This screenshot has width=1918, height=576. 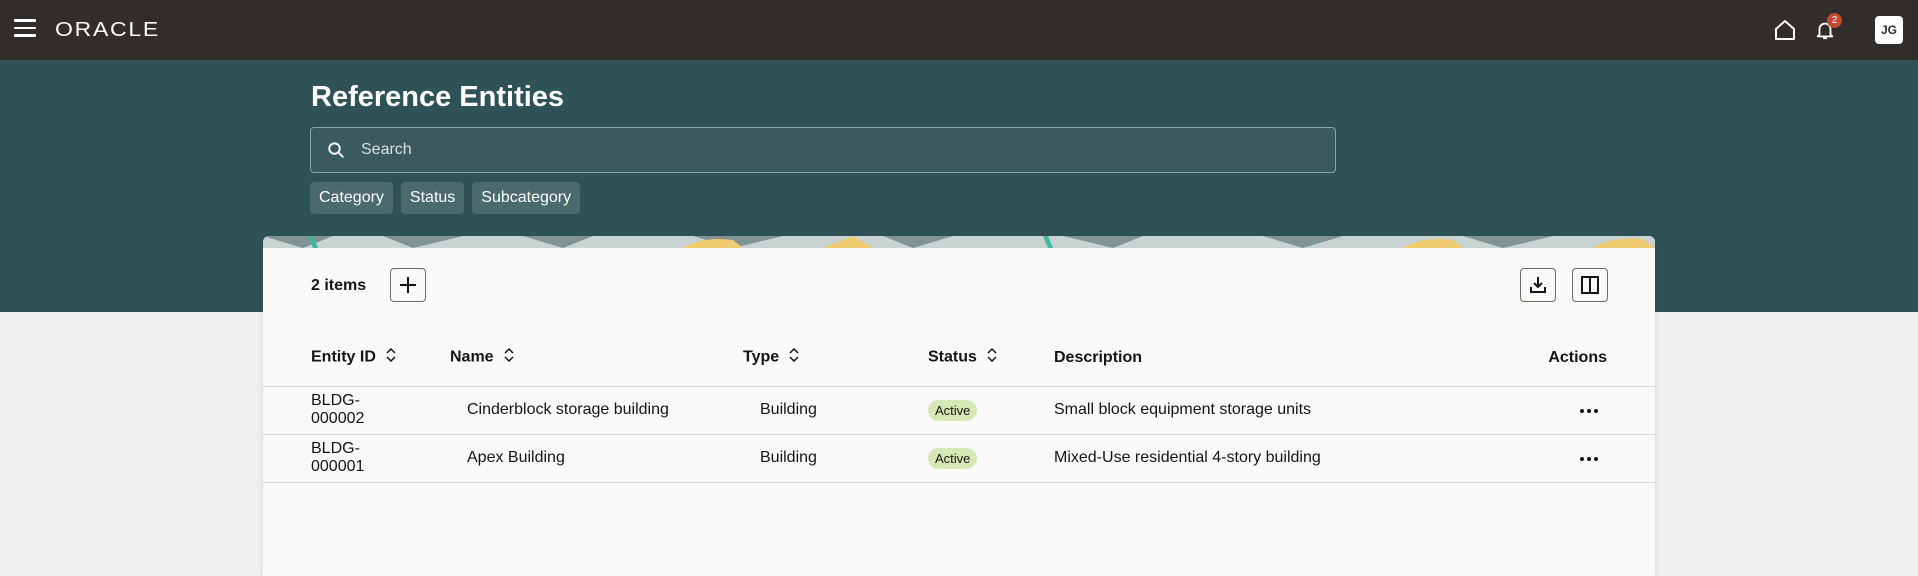 I want to click on menu-icon, so click(x=26, y=30).